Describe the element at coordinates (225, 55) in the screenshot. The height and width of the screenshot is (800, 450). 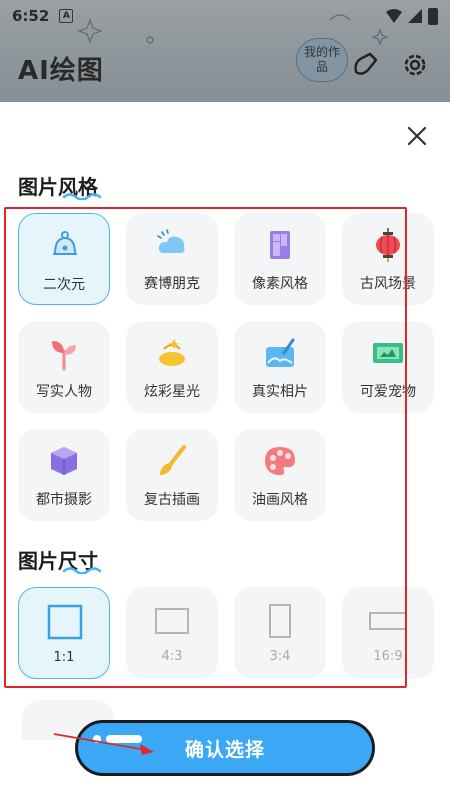
I see `modal-dim-overlay` at that location.